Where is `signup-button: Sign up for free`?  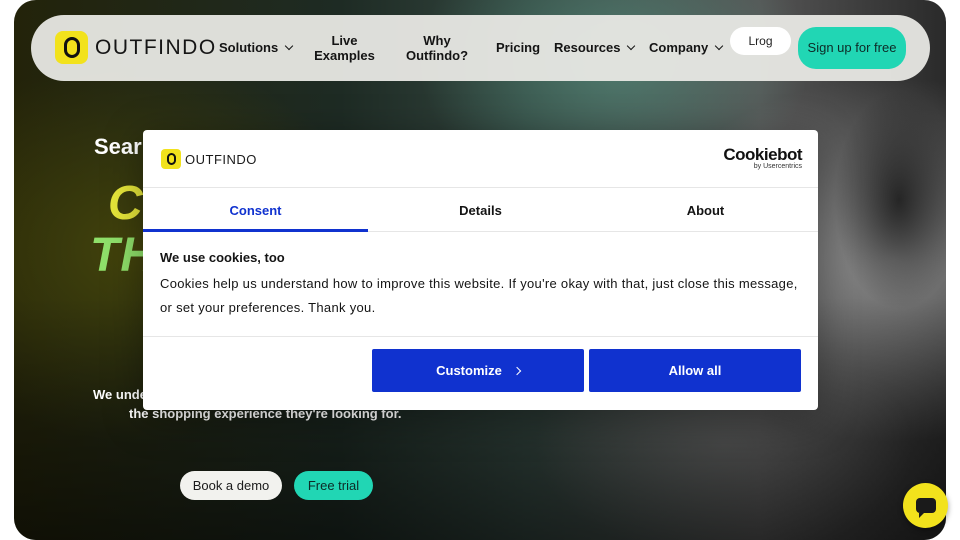
signup-button: Sign up for free is located at coordinates (852, 48).